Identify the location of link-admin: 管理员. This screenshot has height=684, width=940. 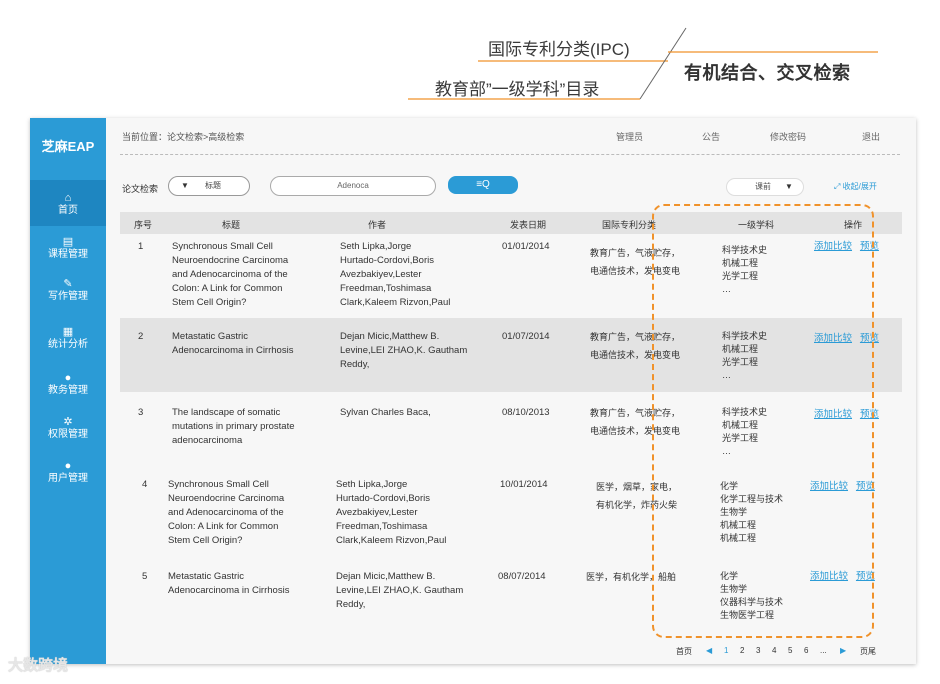
(629, 136).